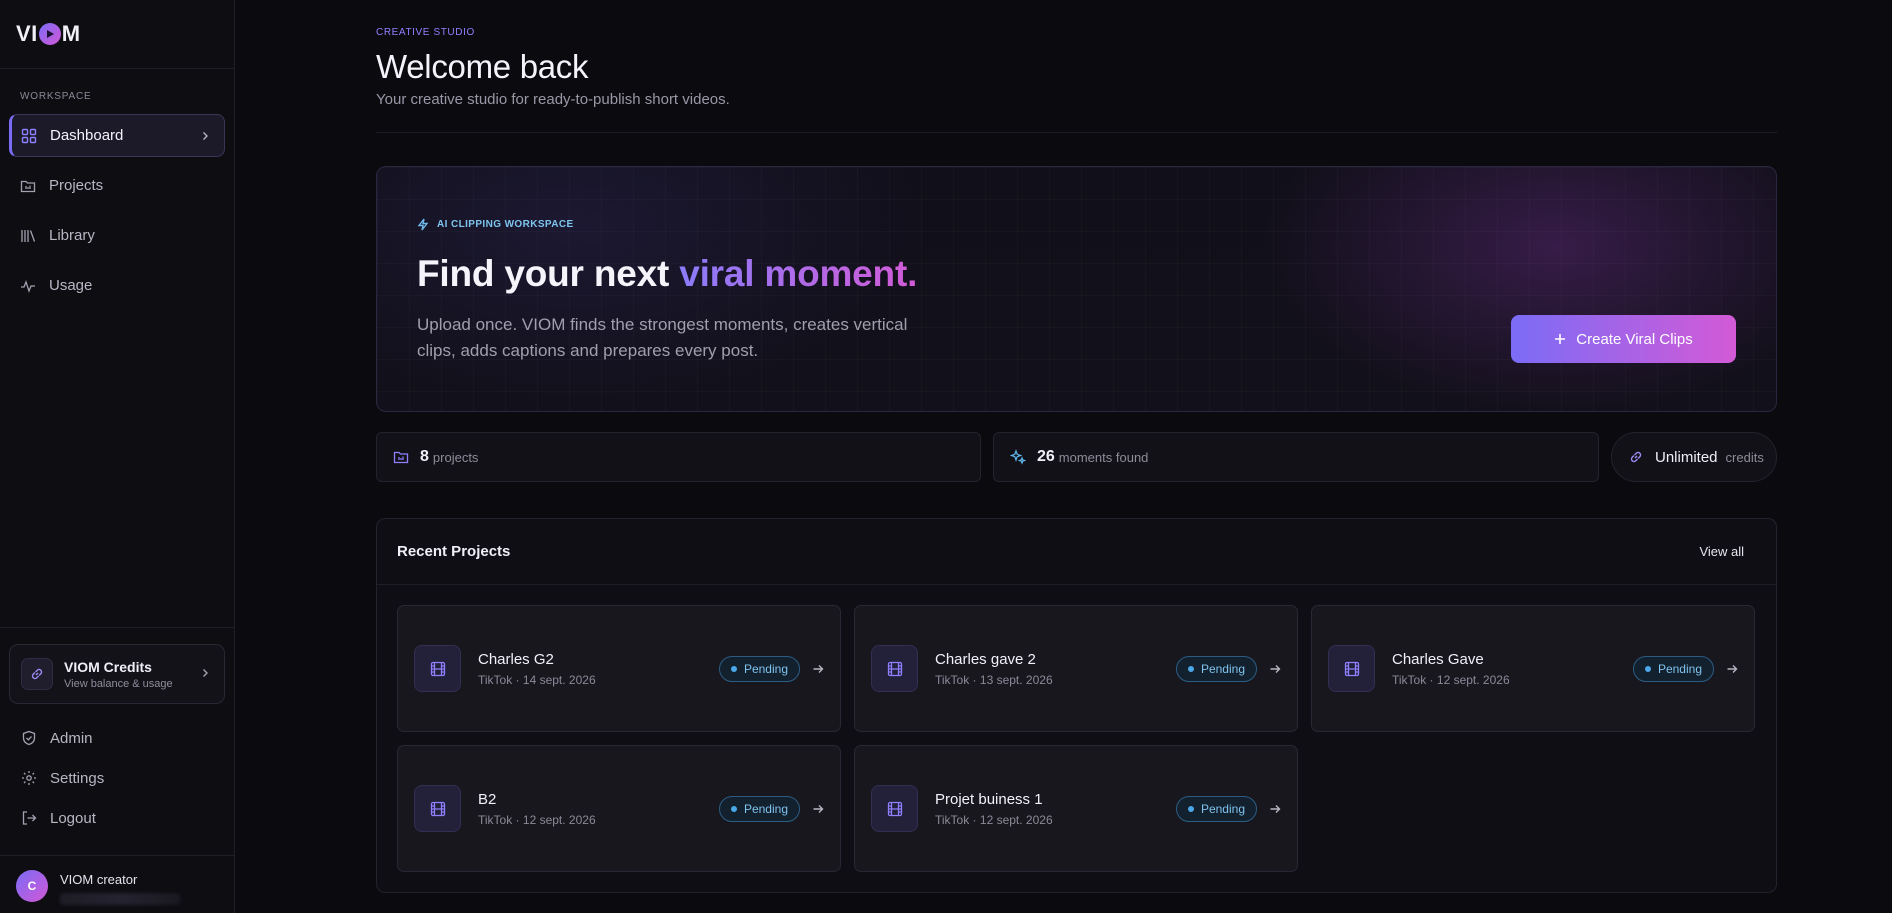 This screenshot has height=913, width=1892. Describe the element at coordinates (87, 135) in the screenshot. I see `sidebar-item-label: Dashboard` at that location.